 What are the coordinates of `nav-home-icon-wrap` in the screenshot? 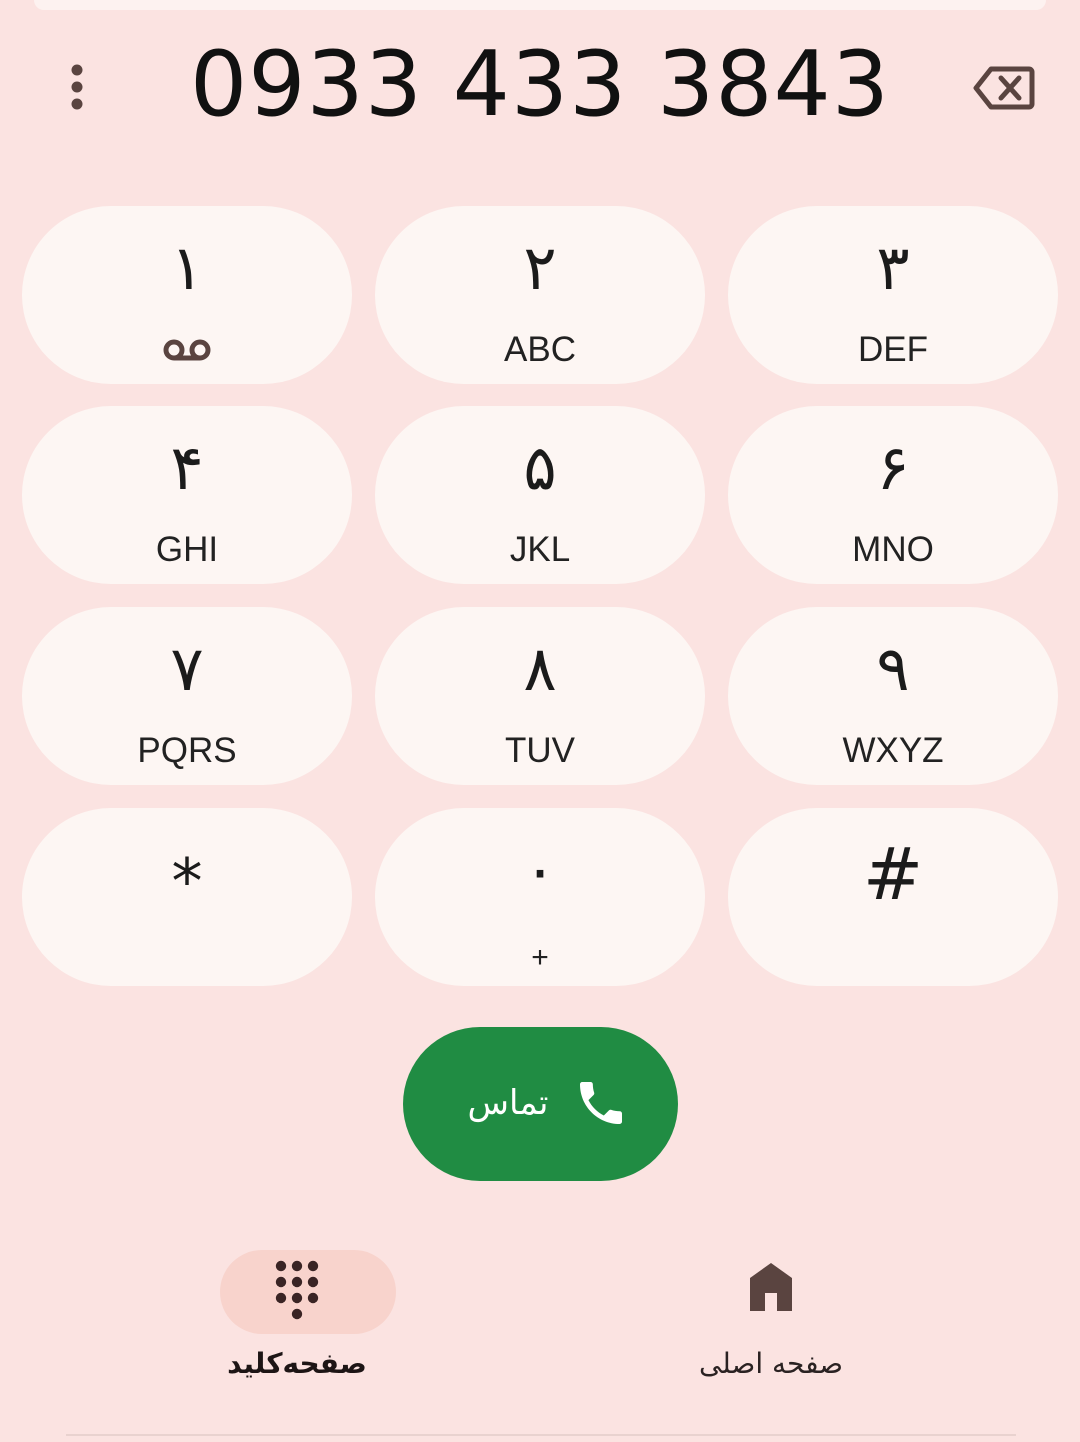 It's located at (771, 1287).